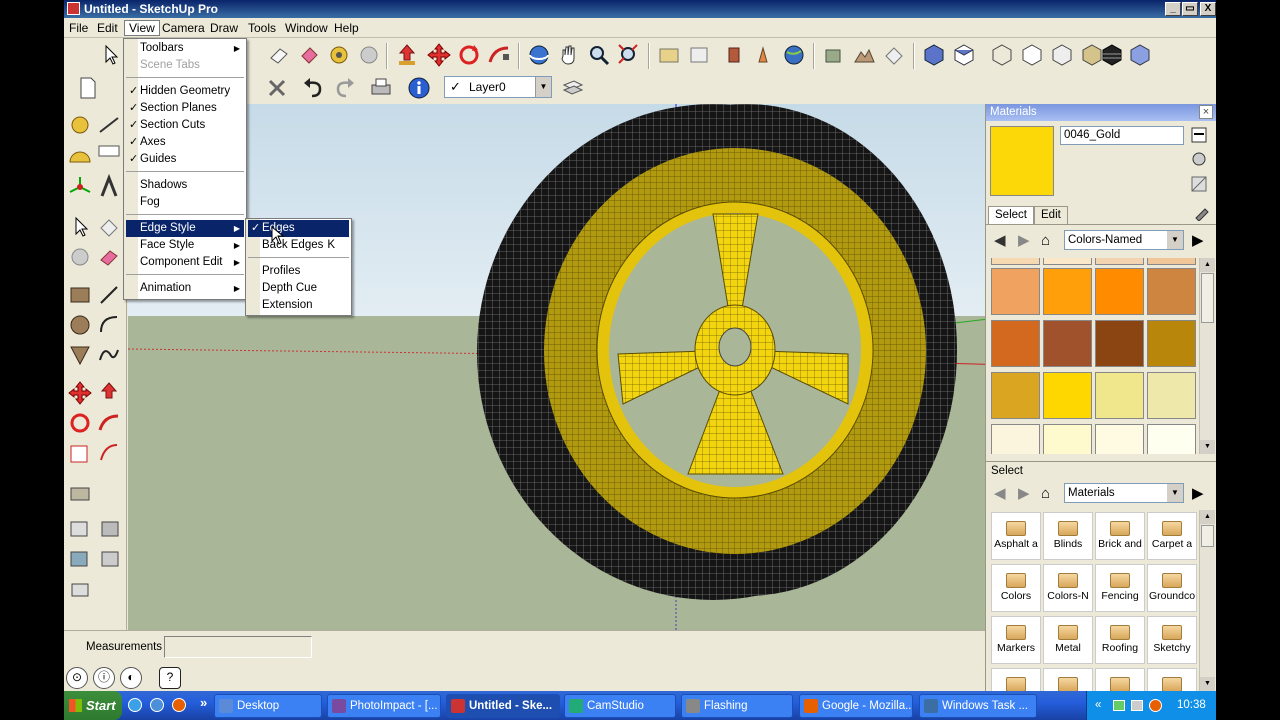  What do you see at coordinates (1155, 705) in the screenshot?
I see `firefox-tray-icon` at bounding box center [1155, 705].